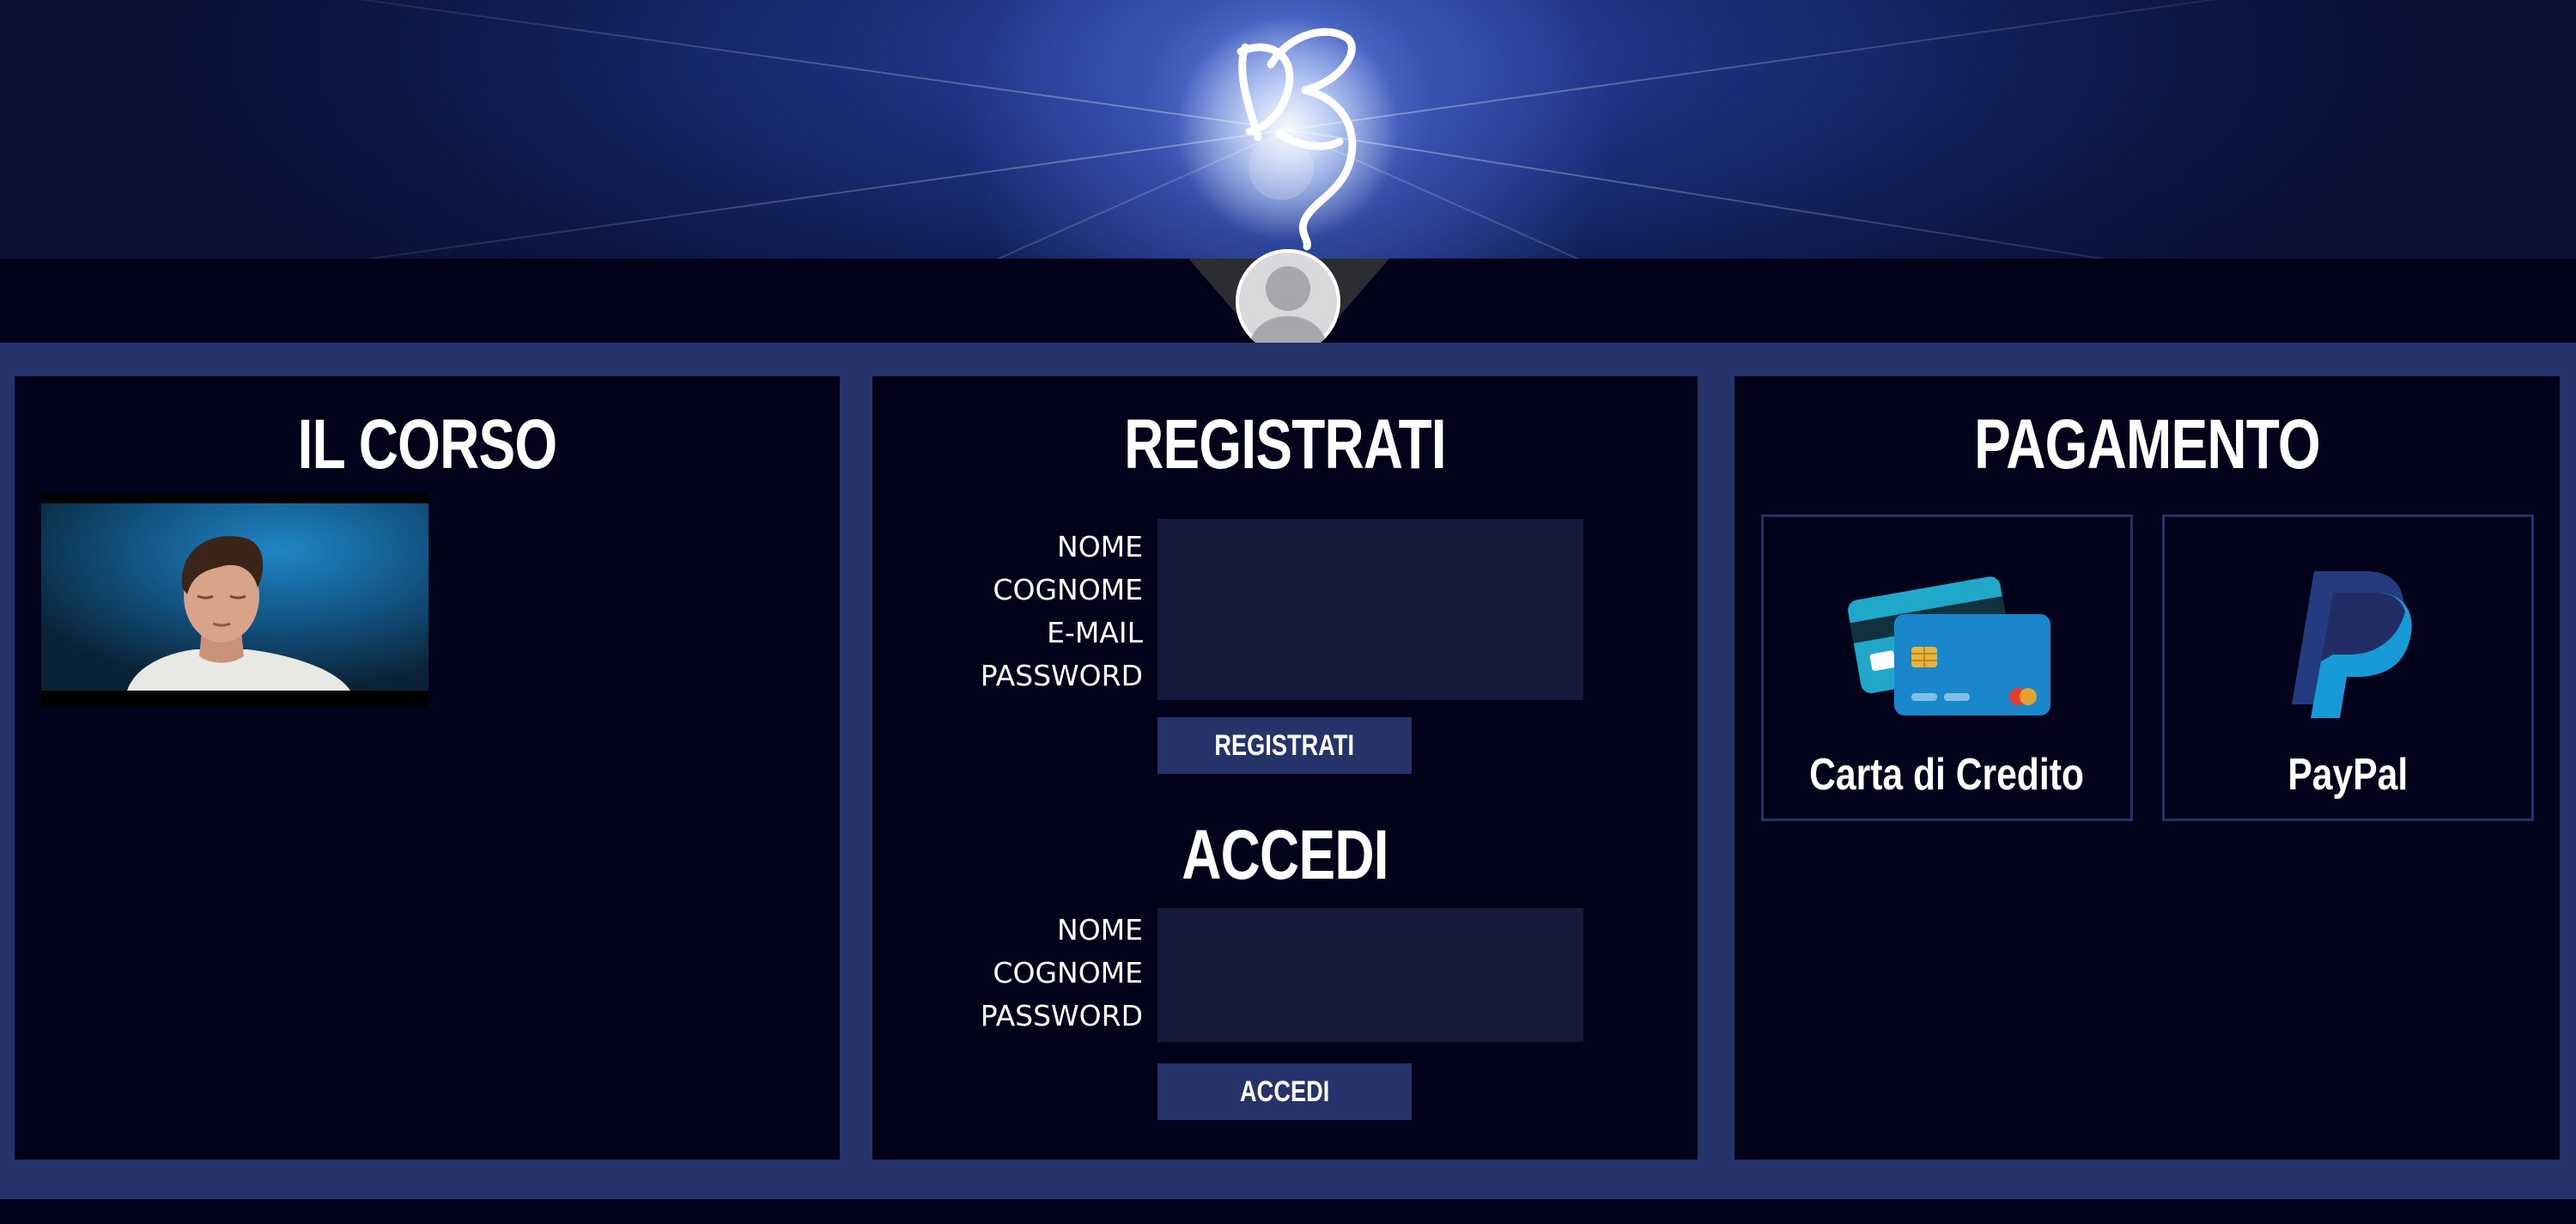  Describe the element at coordinates (1061, 675) in the screenshot. I see `register-label-password: PASSWORD` at that location.